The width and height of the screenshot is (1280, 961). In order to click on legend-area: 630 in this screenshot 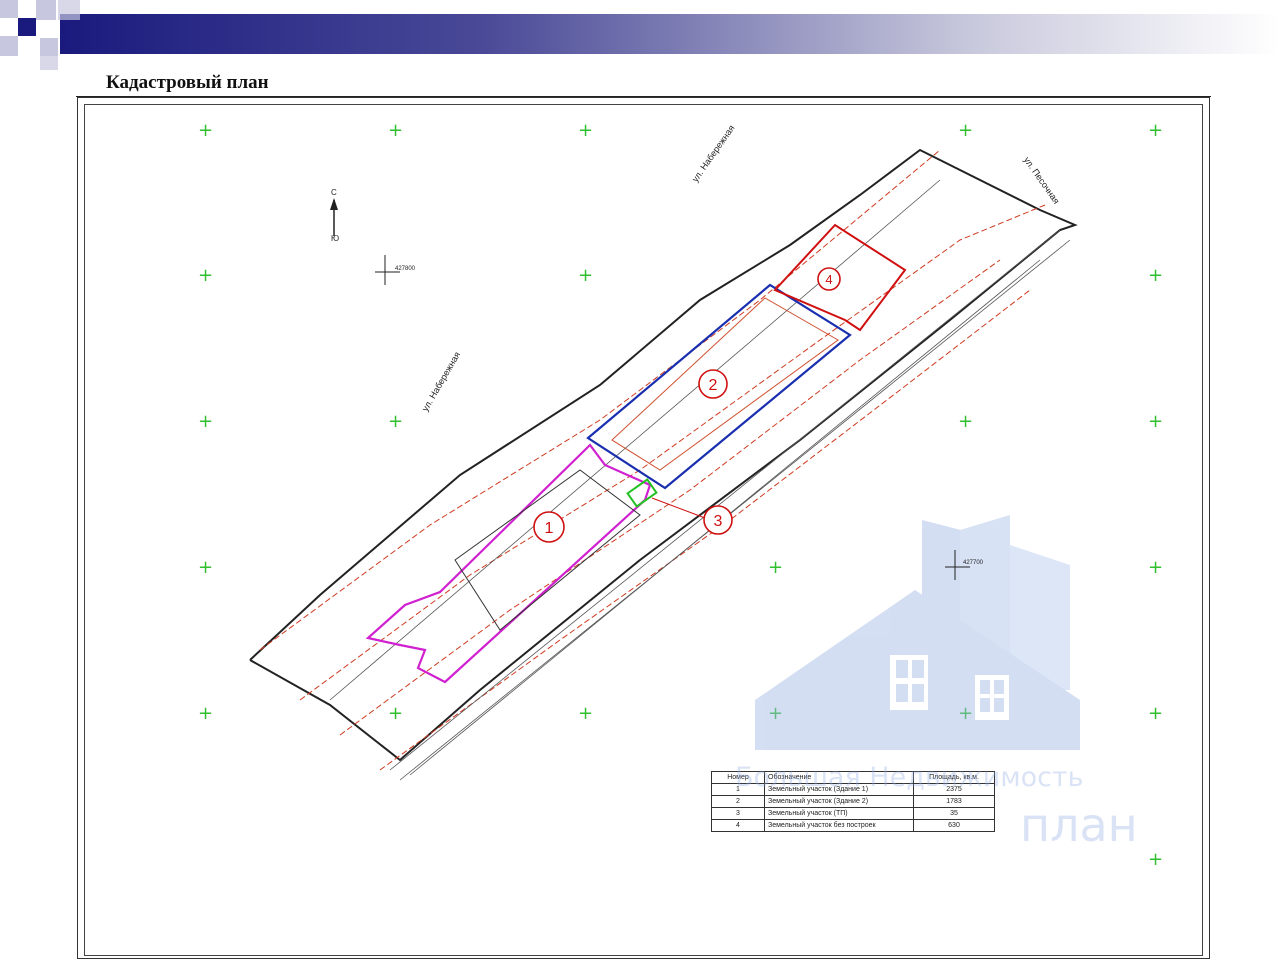, I will do `click(954, 825)`.